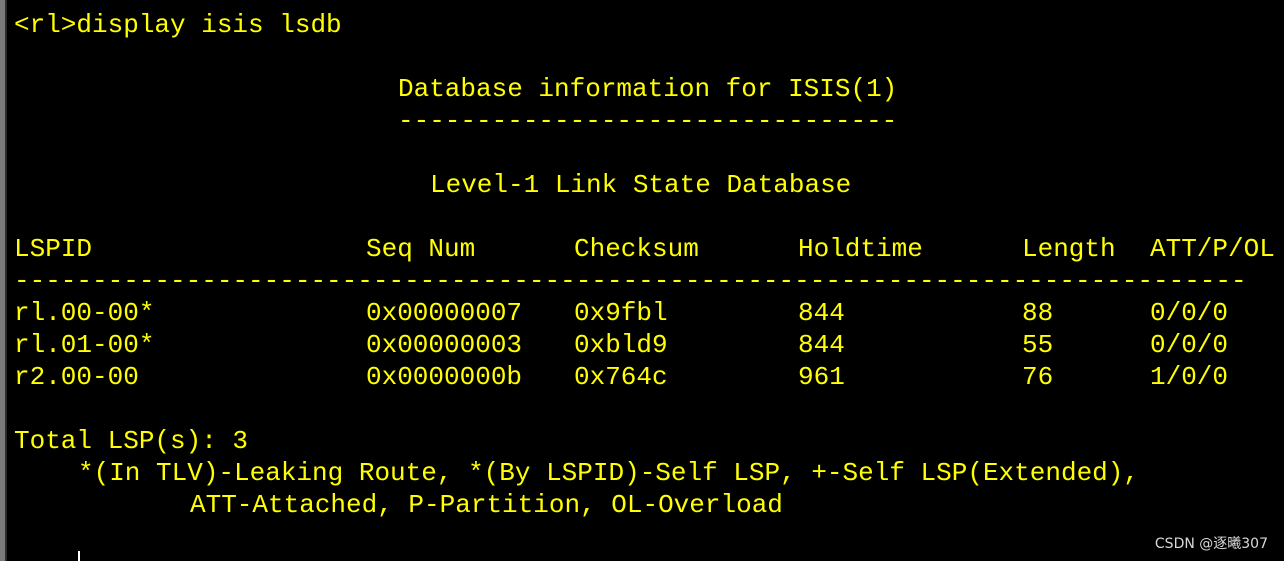 The image size is (1284, 561). I want to click on database-title-underline: --------------------------------, so click(648, 121).